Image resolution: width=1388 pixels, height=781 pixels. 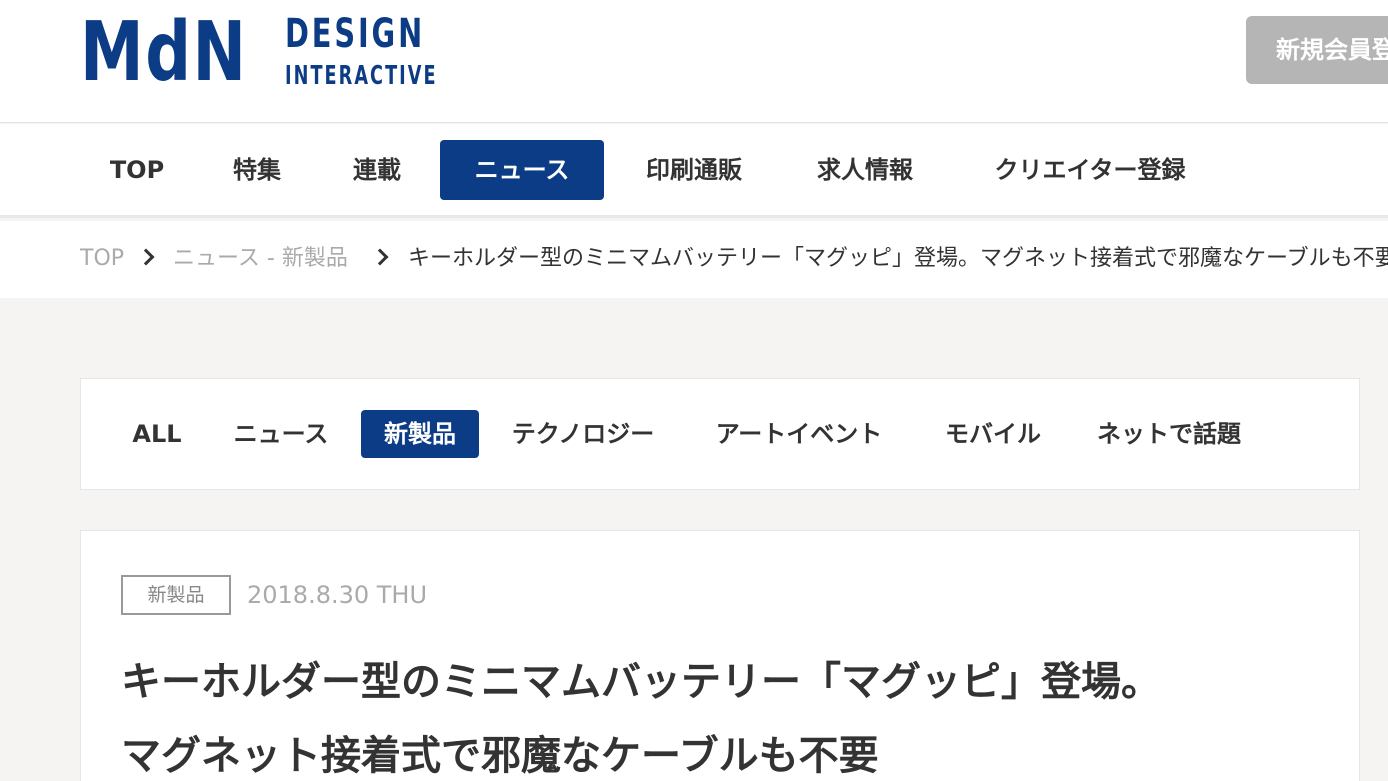 What do you see at coordinates (583, 434) in the screenshot?
I see `category-technology: テクノロジー` at bounding box center [583, 434].